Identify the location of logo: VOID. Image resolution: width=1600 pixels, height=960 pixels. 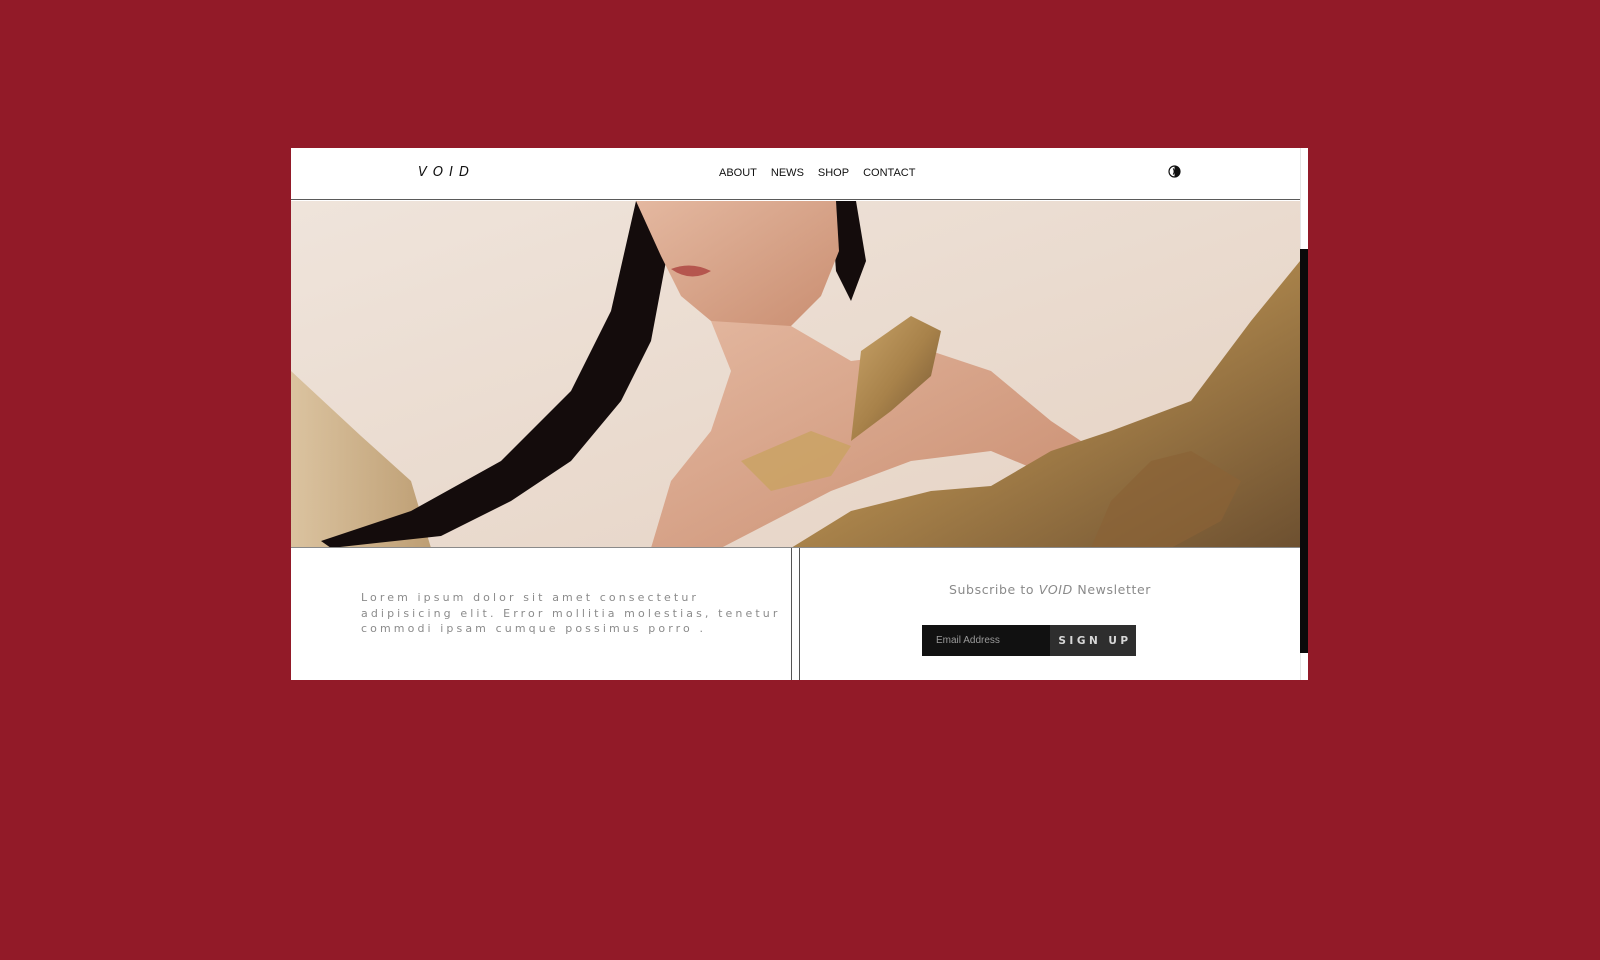
(446, 172).